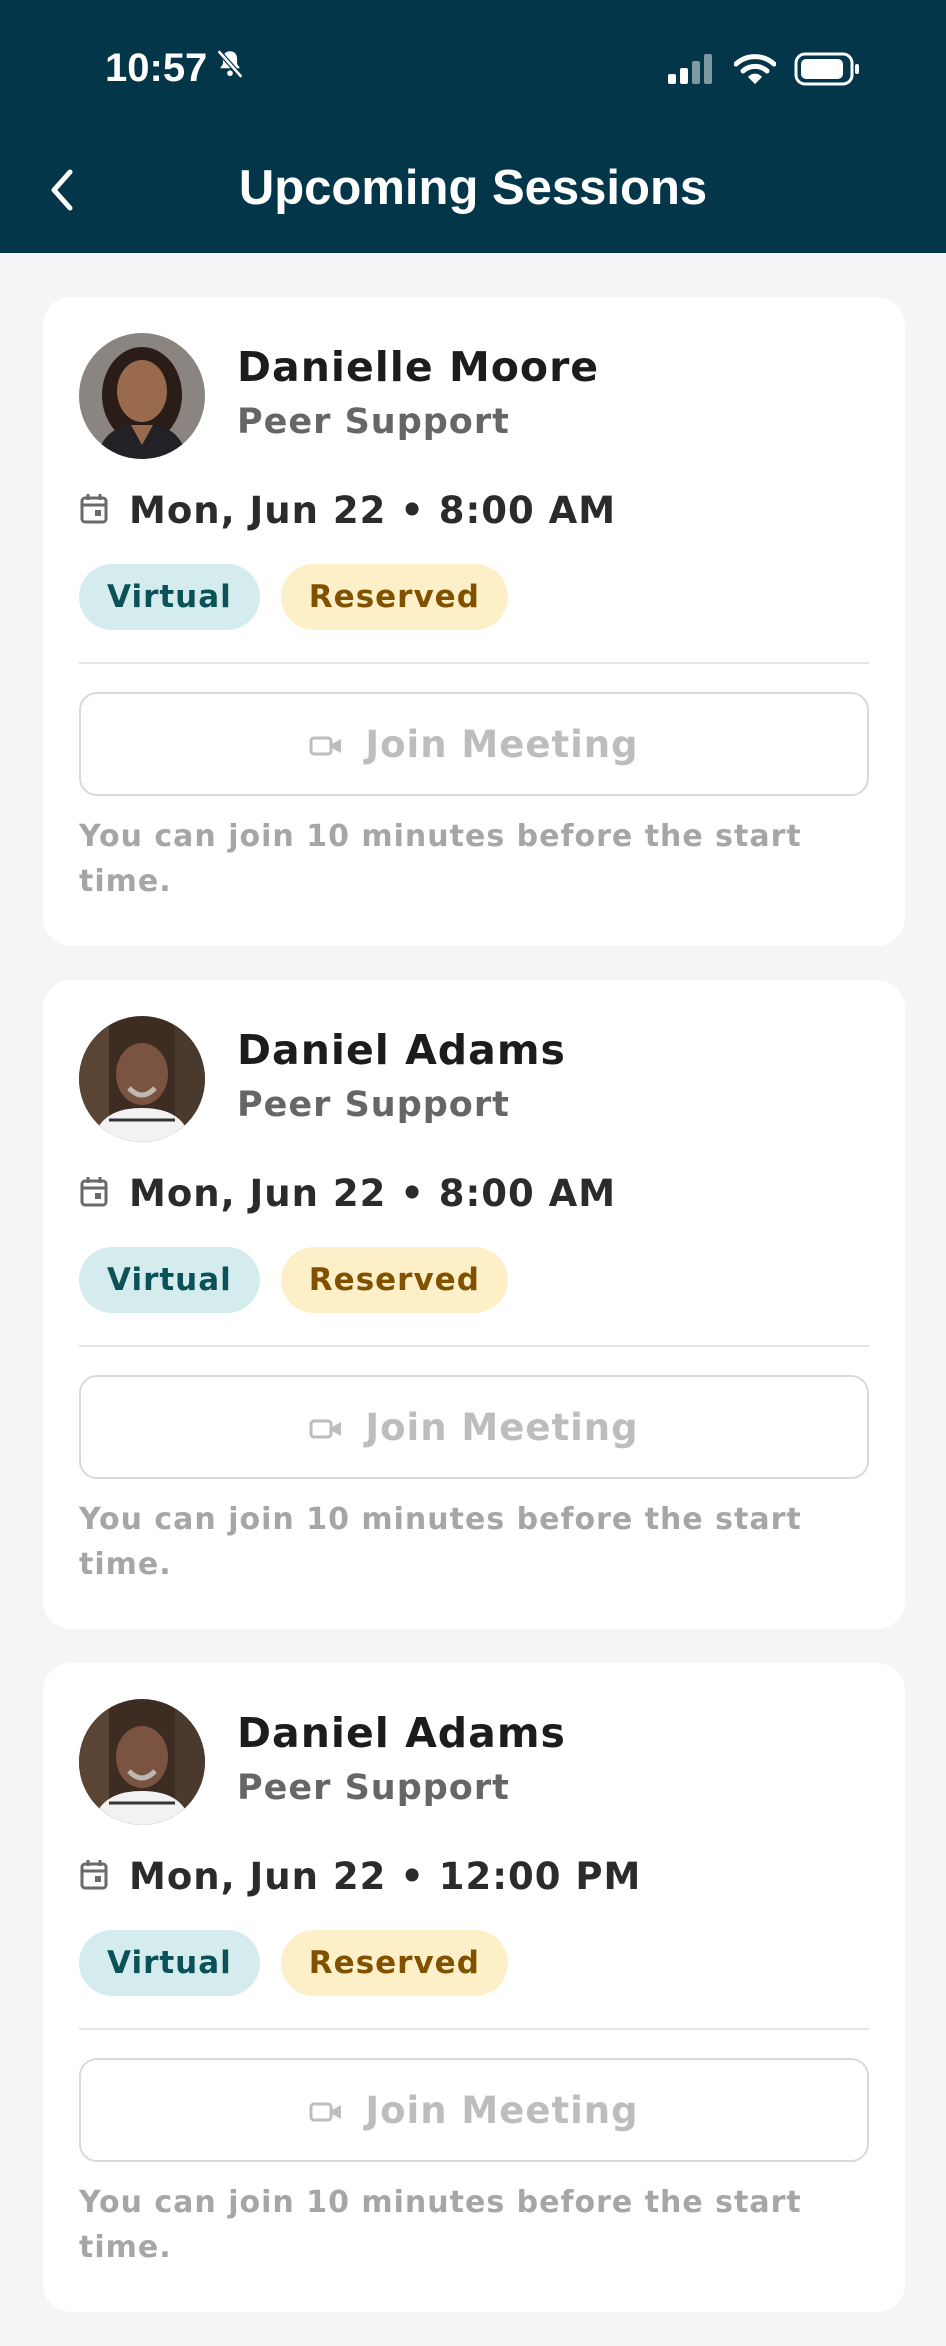 The image size is (946, 2346). I want to click on battery-icon, so click(827, 71).